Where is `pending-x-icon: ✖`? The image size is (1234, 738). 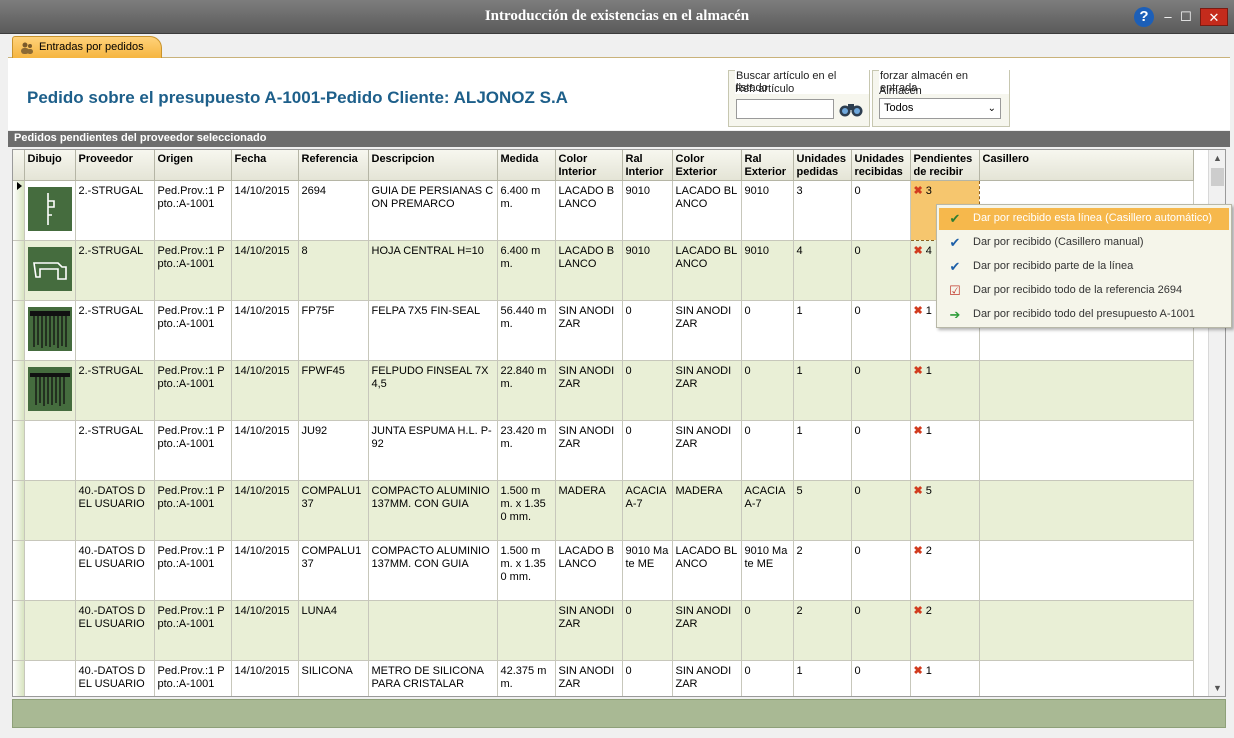 pending-x-icon: ✖ is located at coordinates (918, 190).